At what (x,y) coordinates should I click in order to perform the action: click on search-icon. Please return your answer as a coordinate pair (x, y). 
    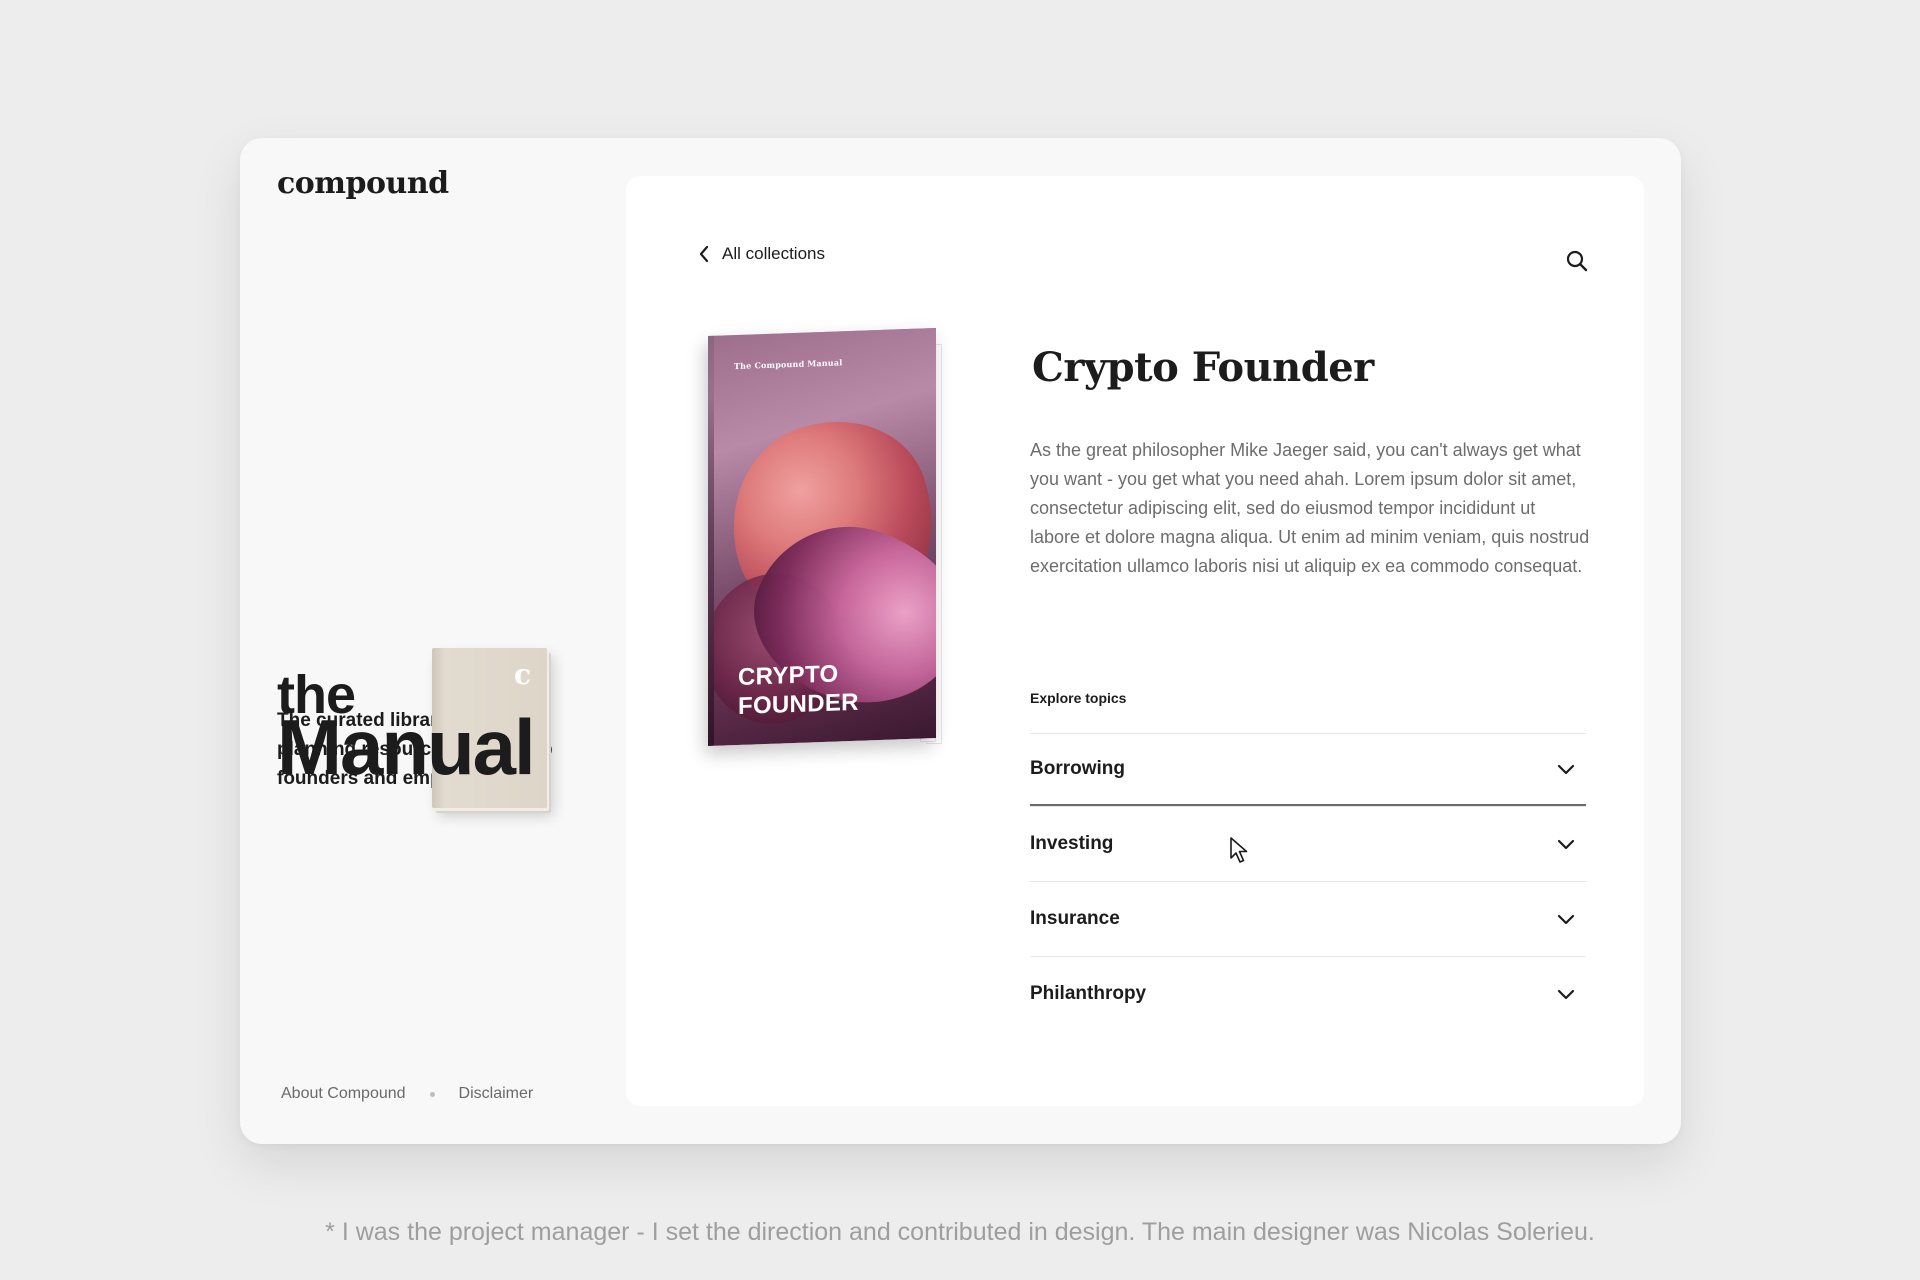
    Looking at the image, I should click on (1577, 261).